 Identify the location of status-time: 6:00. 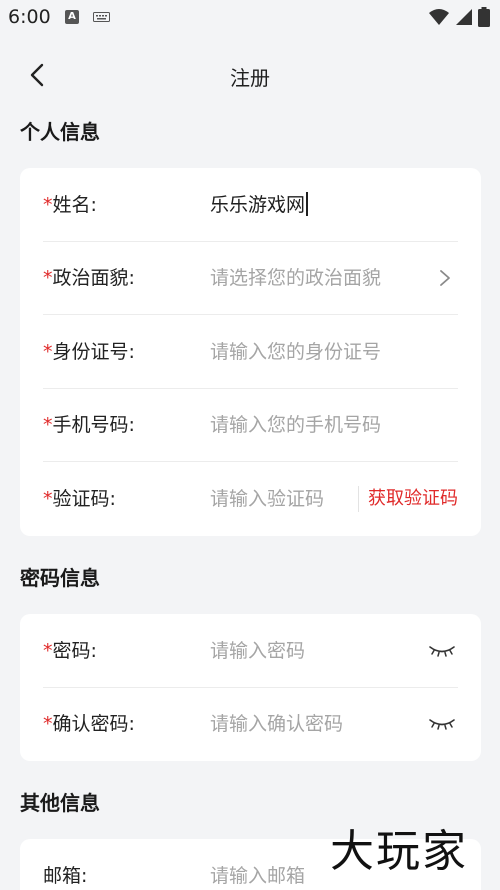
(29, 17).